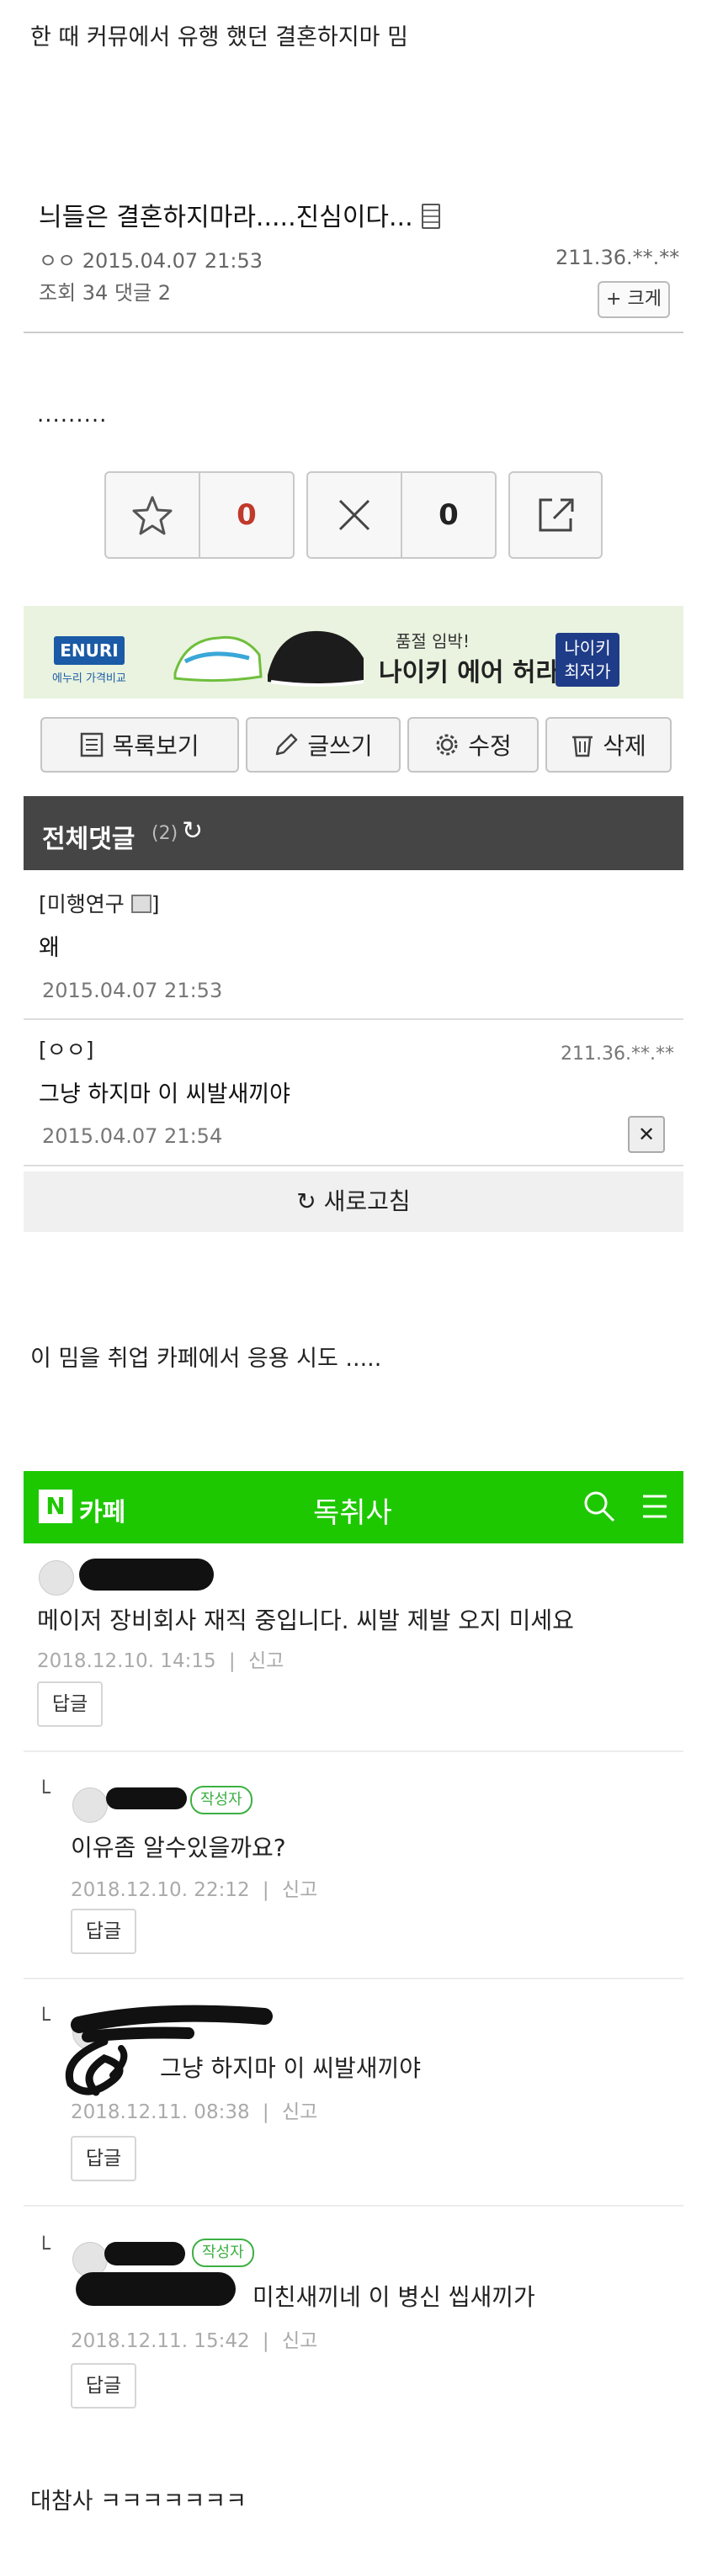  Describe the element at coordinates (138, 2501) in the screenshot. I see `caption-bottom: 대참사 ㅋㅋㅋㅋㅋㅋㅋ` at that location.